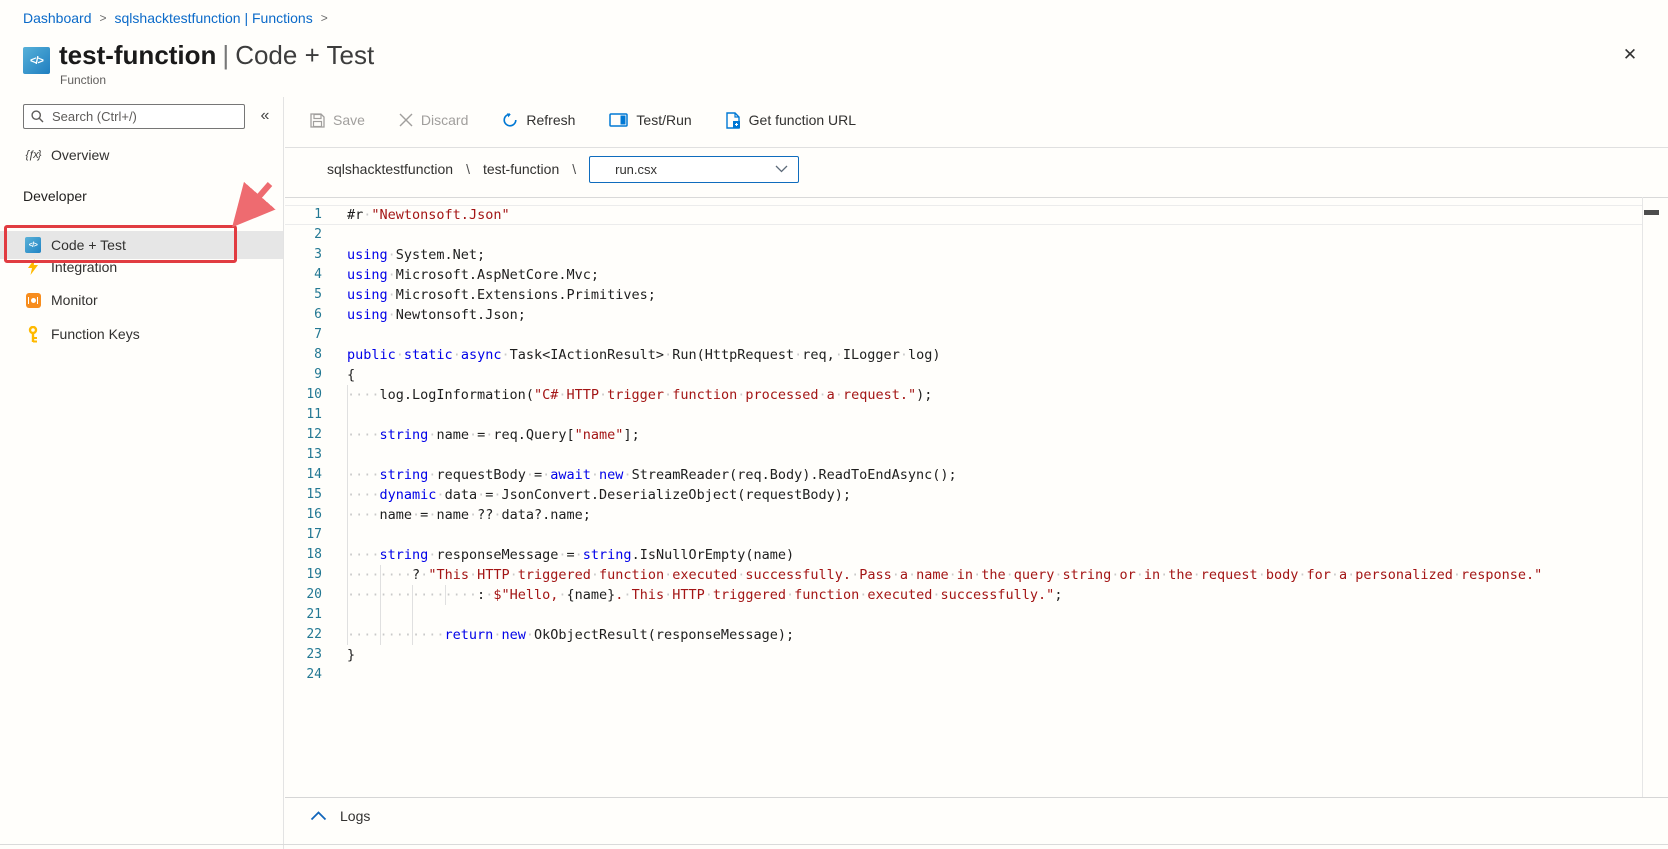 This screenshot has width=1668, height=849. What do you see at coordinates (349, 120) in the screenshot?
I see `save-label: Save` at bounding box center [349, 120].